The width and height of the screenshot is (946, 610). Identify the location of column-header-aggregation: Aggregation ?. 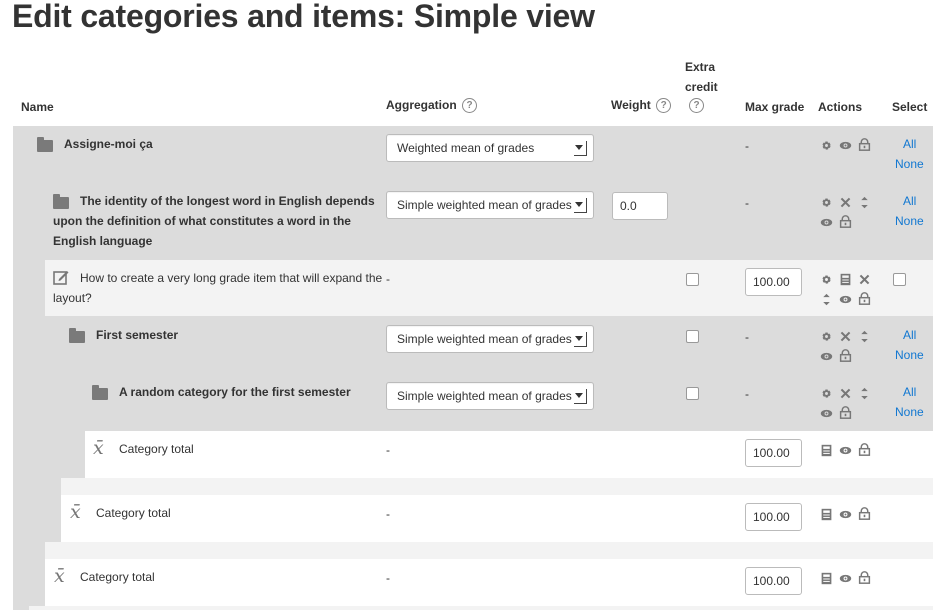
(432, 106).